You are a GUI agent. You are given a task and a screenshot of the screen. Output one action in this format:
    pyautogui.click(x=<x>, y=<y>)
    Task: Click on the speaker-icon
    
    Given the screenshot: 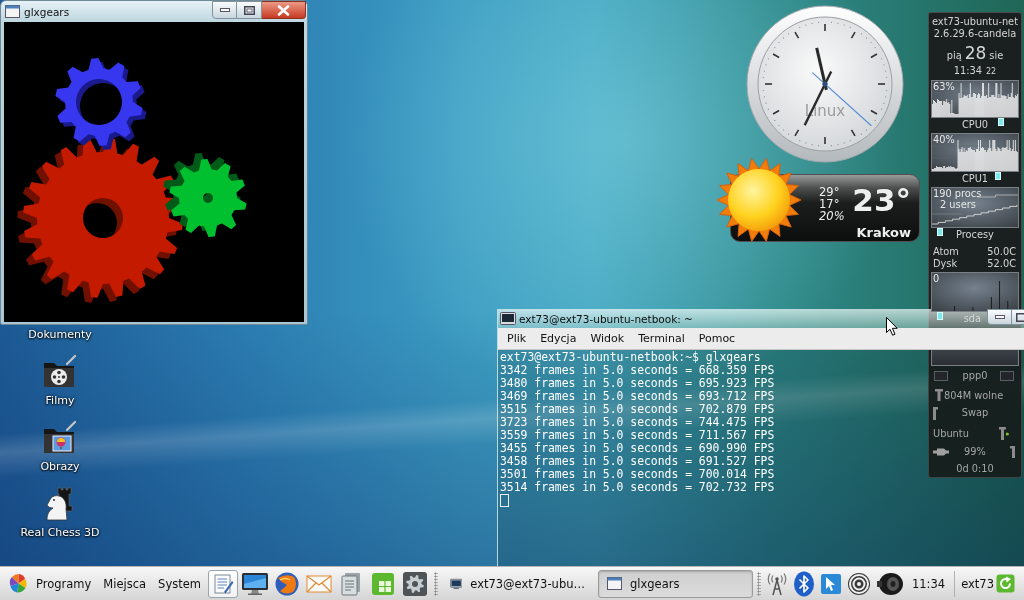 What is the action you would take?
    pyautogui.click(x=889, y=583)
    